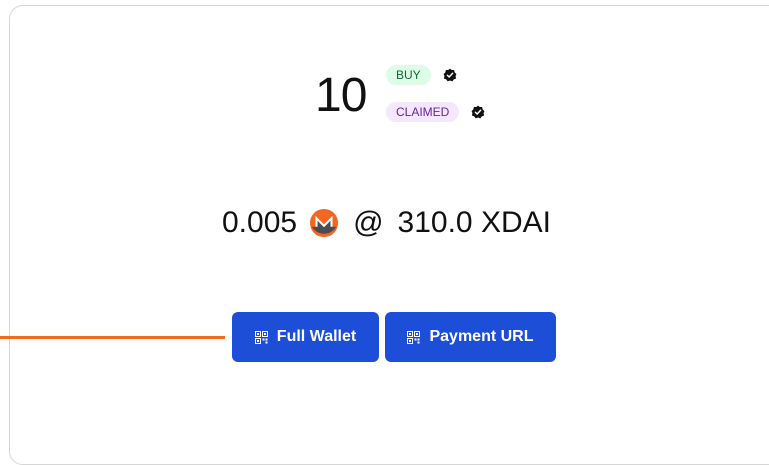 Image resolution: width=769 pixels, height=465 pixels. I want to click on buy-badge-row: BUY, so click(421, 75).